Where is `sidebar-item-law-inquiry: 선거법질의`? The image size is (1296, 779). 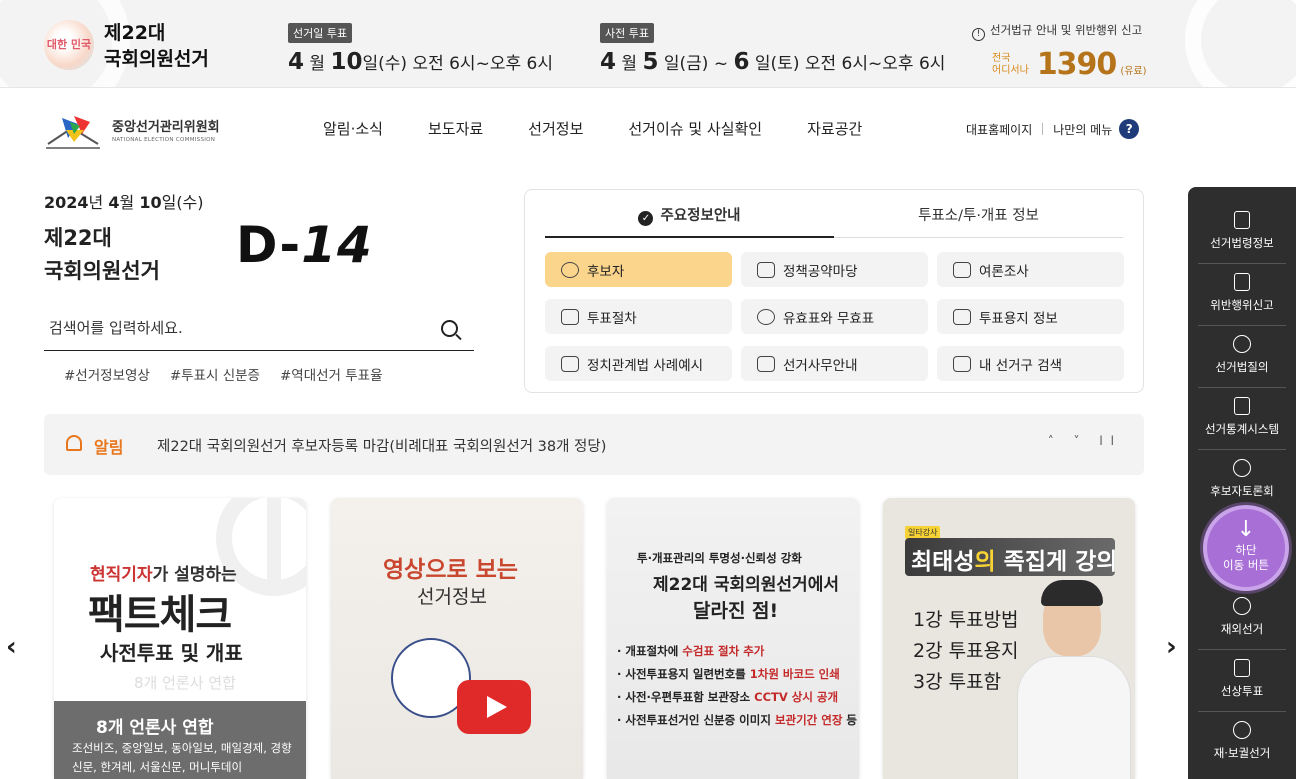
sidebar-item-law-inquiry: 선거법질의 is located at coordinates (1242, 355).